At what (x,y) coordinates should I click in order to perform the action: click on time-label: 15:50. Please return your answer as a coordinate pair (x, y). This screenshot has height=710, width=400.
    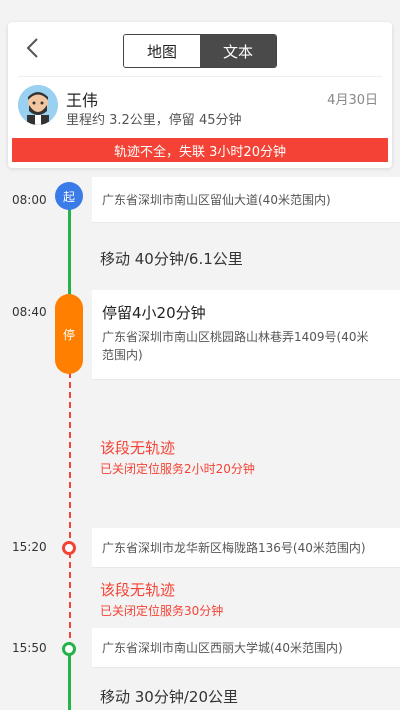
    Looking at the image, I should click on (29, 648).